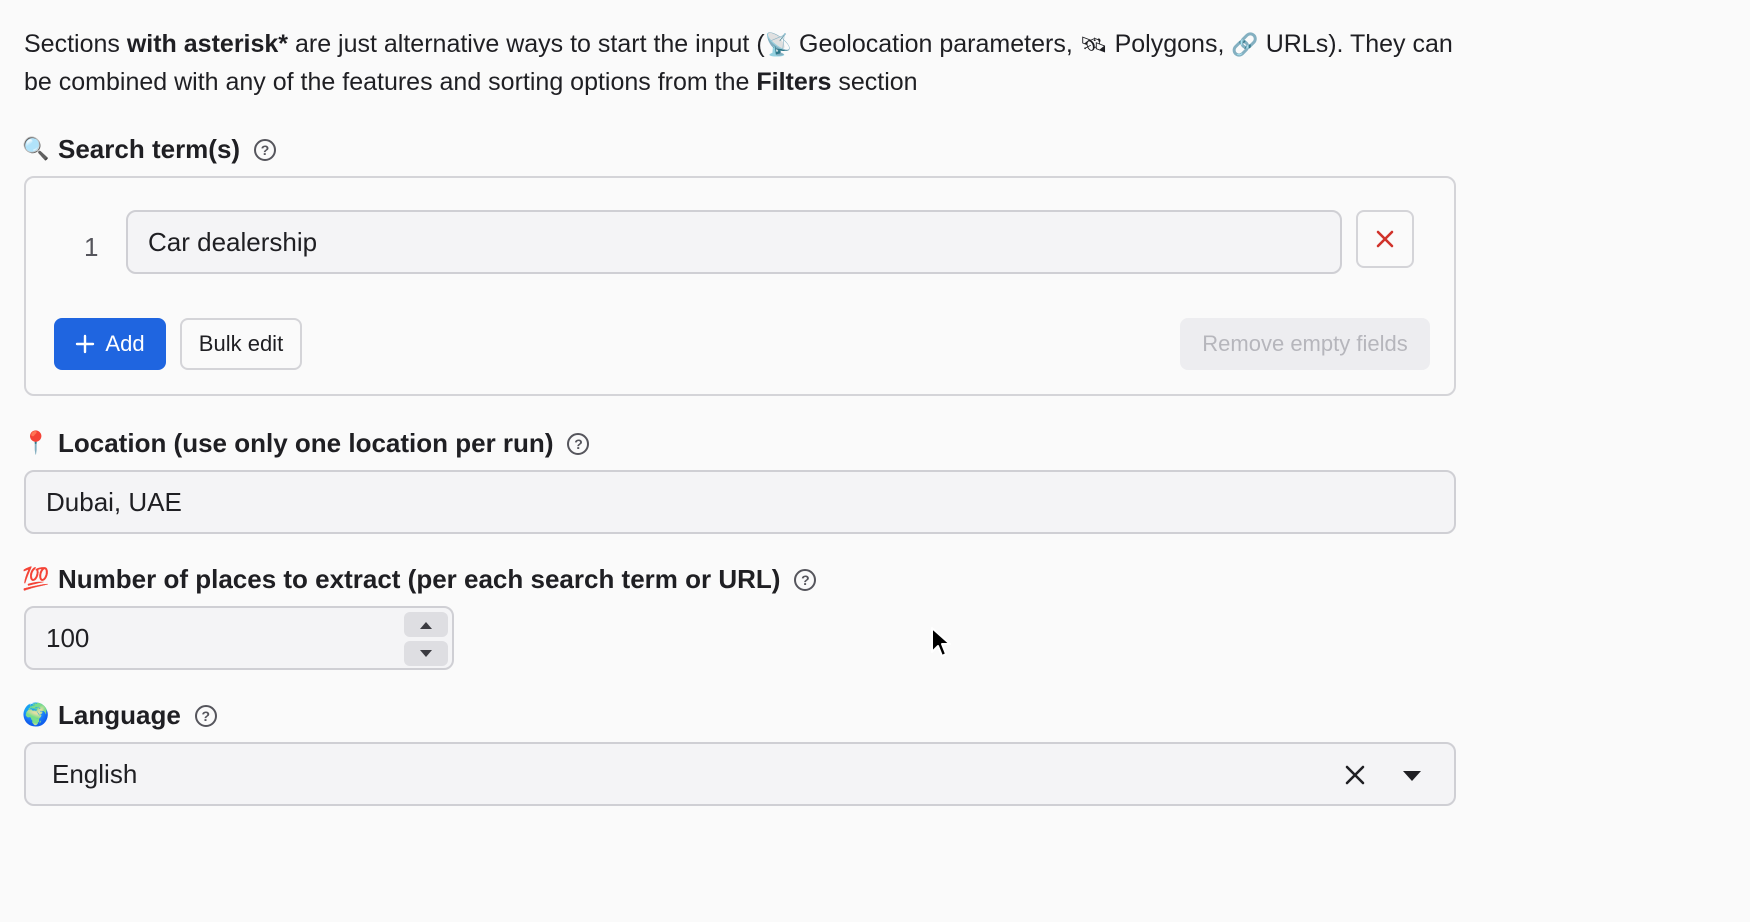 The image size is (1750, 922). What do you see at coordinates (36, 443) in the screenshot?
I see `pin-icon: 📍` at bounding box center [36, 443].